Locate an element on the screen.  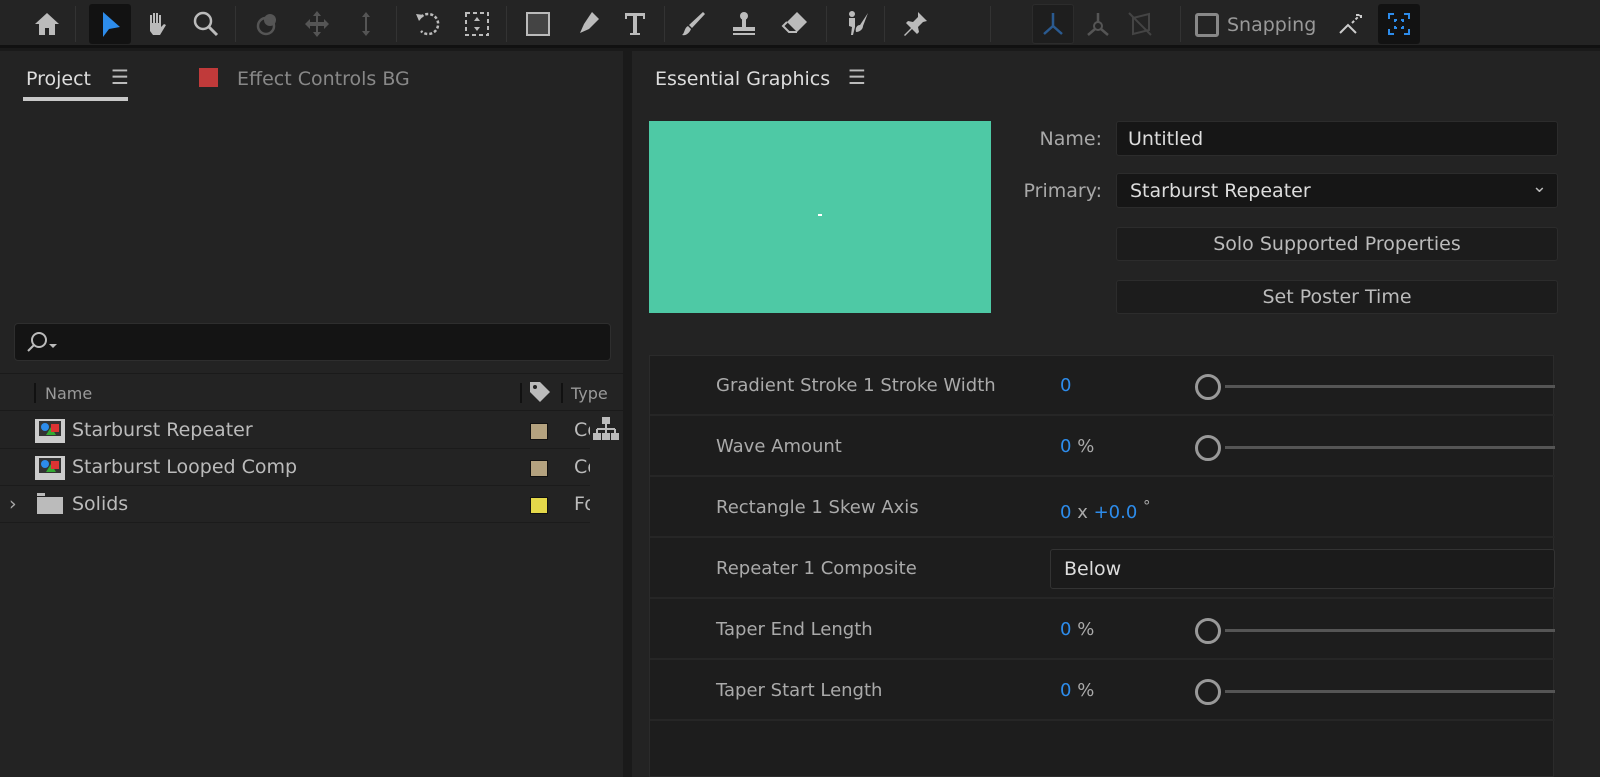
property-name: Gradient Stroke 1 Stroke Width is located at coordinates (856, 385).